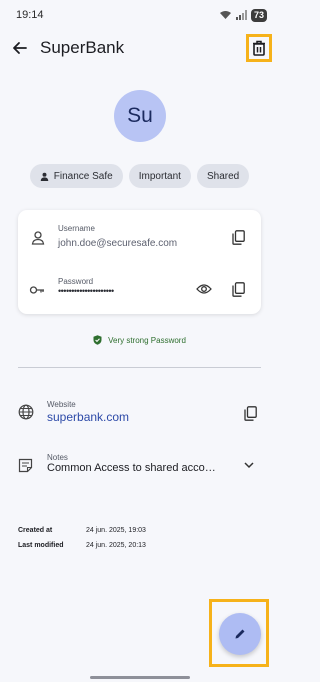 Image resolution: width=320 pixels, height=682 pixels. I want to click on person-icon, so click(44, 176).